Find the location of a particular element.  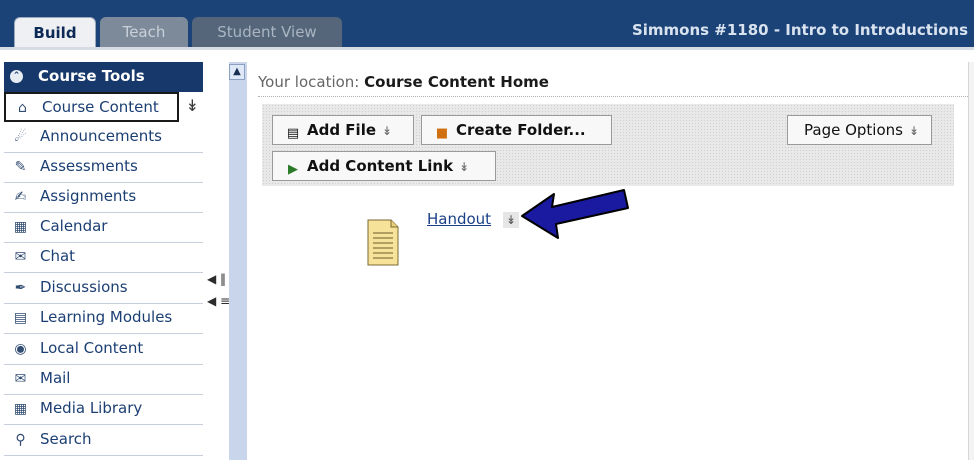

home-icon: ⌂ is located at coordinates (22, 108).